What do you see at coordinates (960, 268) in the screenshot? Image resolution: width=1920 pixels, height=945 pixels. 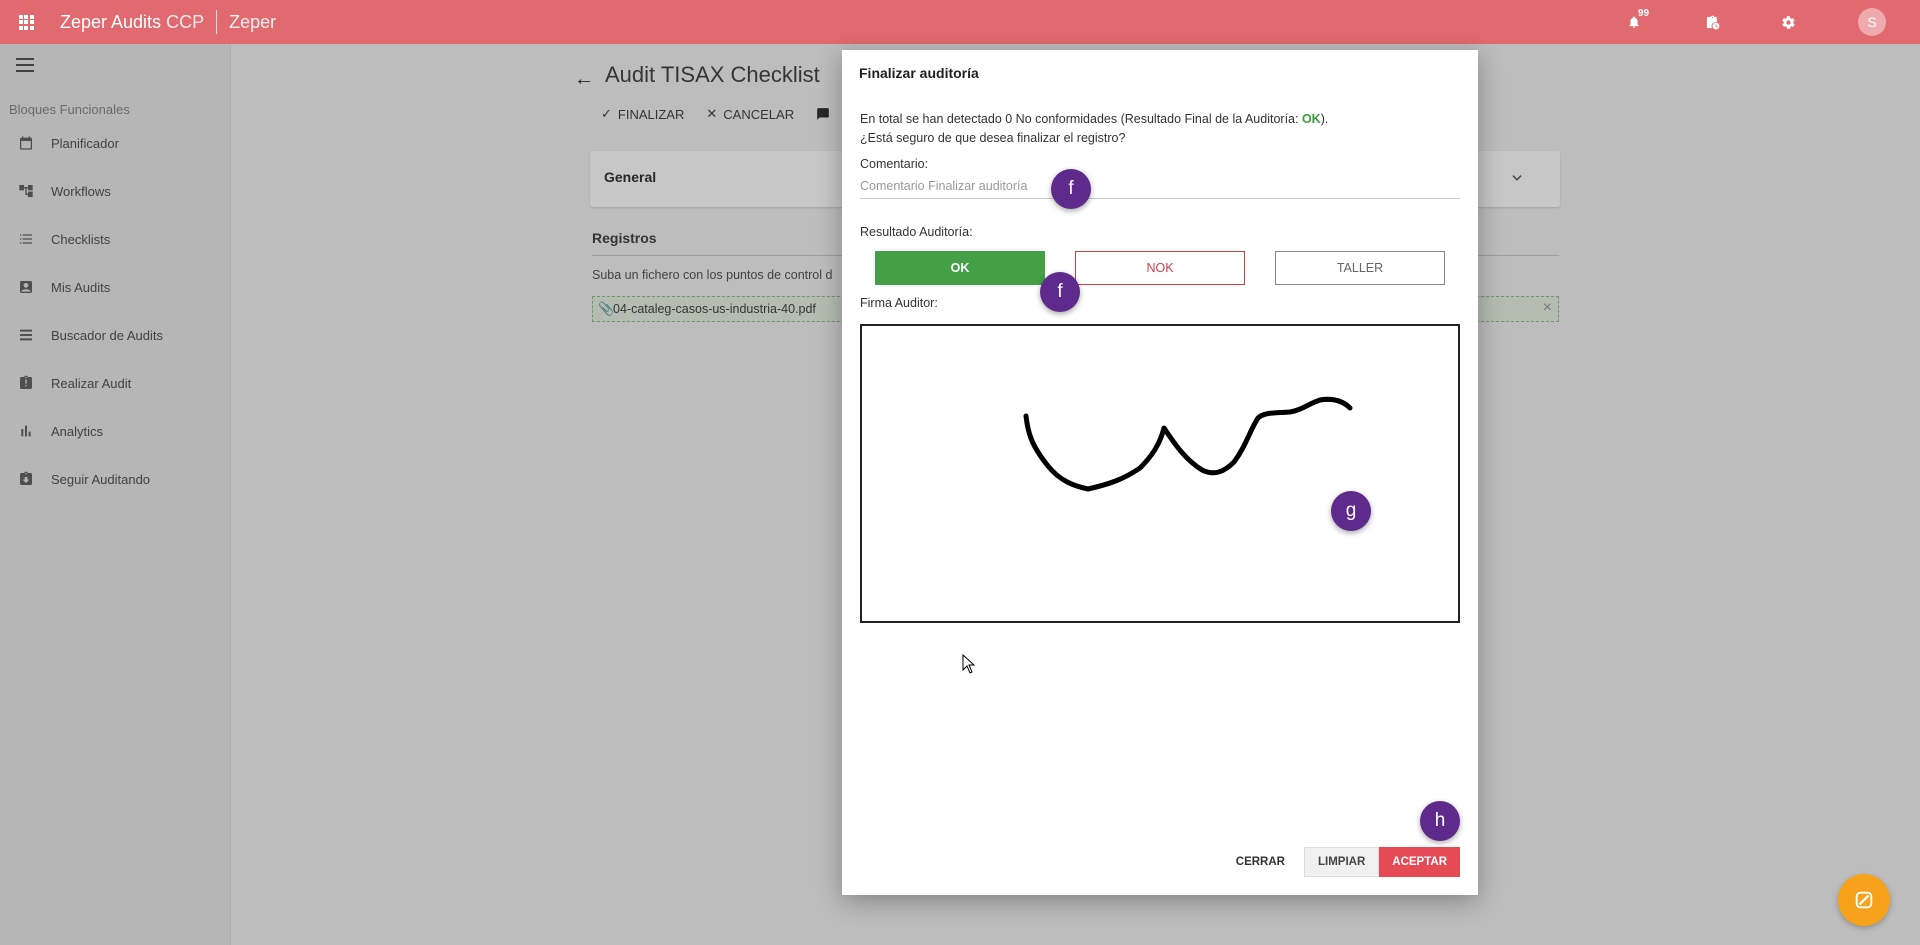 I see `result-ok-button: OK` at bounding box center [960, 268].